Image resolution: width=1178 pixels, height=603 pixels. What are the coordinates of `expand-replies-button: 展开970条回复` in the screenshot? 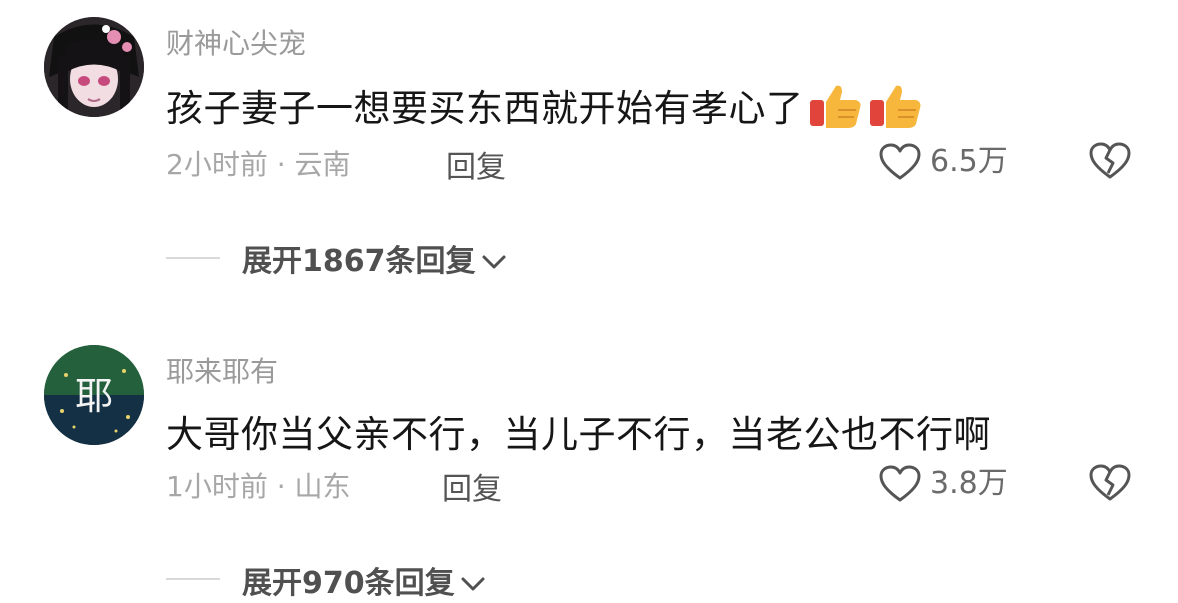 It's located at (364, 580).